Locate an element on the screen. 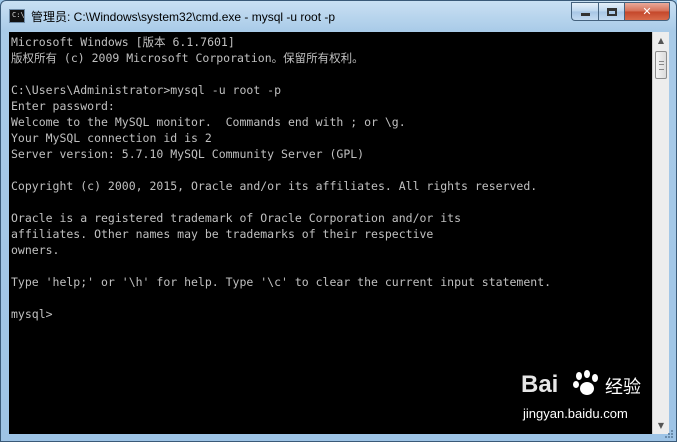  paw-icon is located at coordinates (586, 383).